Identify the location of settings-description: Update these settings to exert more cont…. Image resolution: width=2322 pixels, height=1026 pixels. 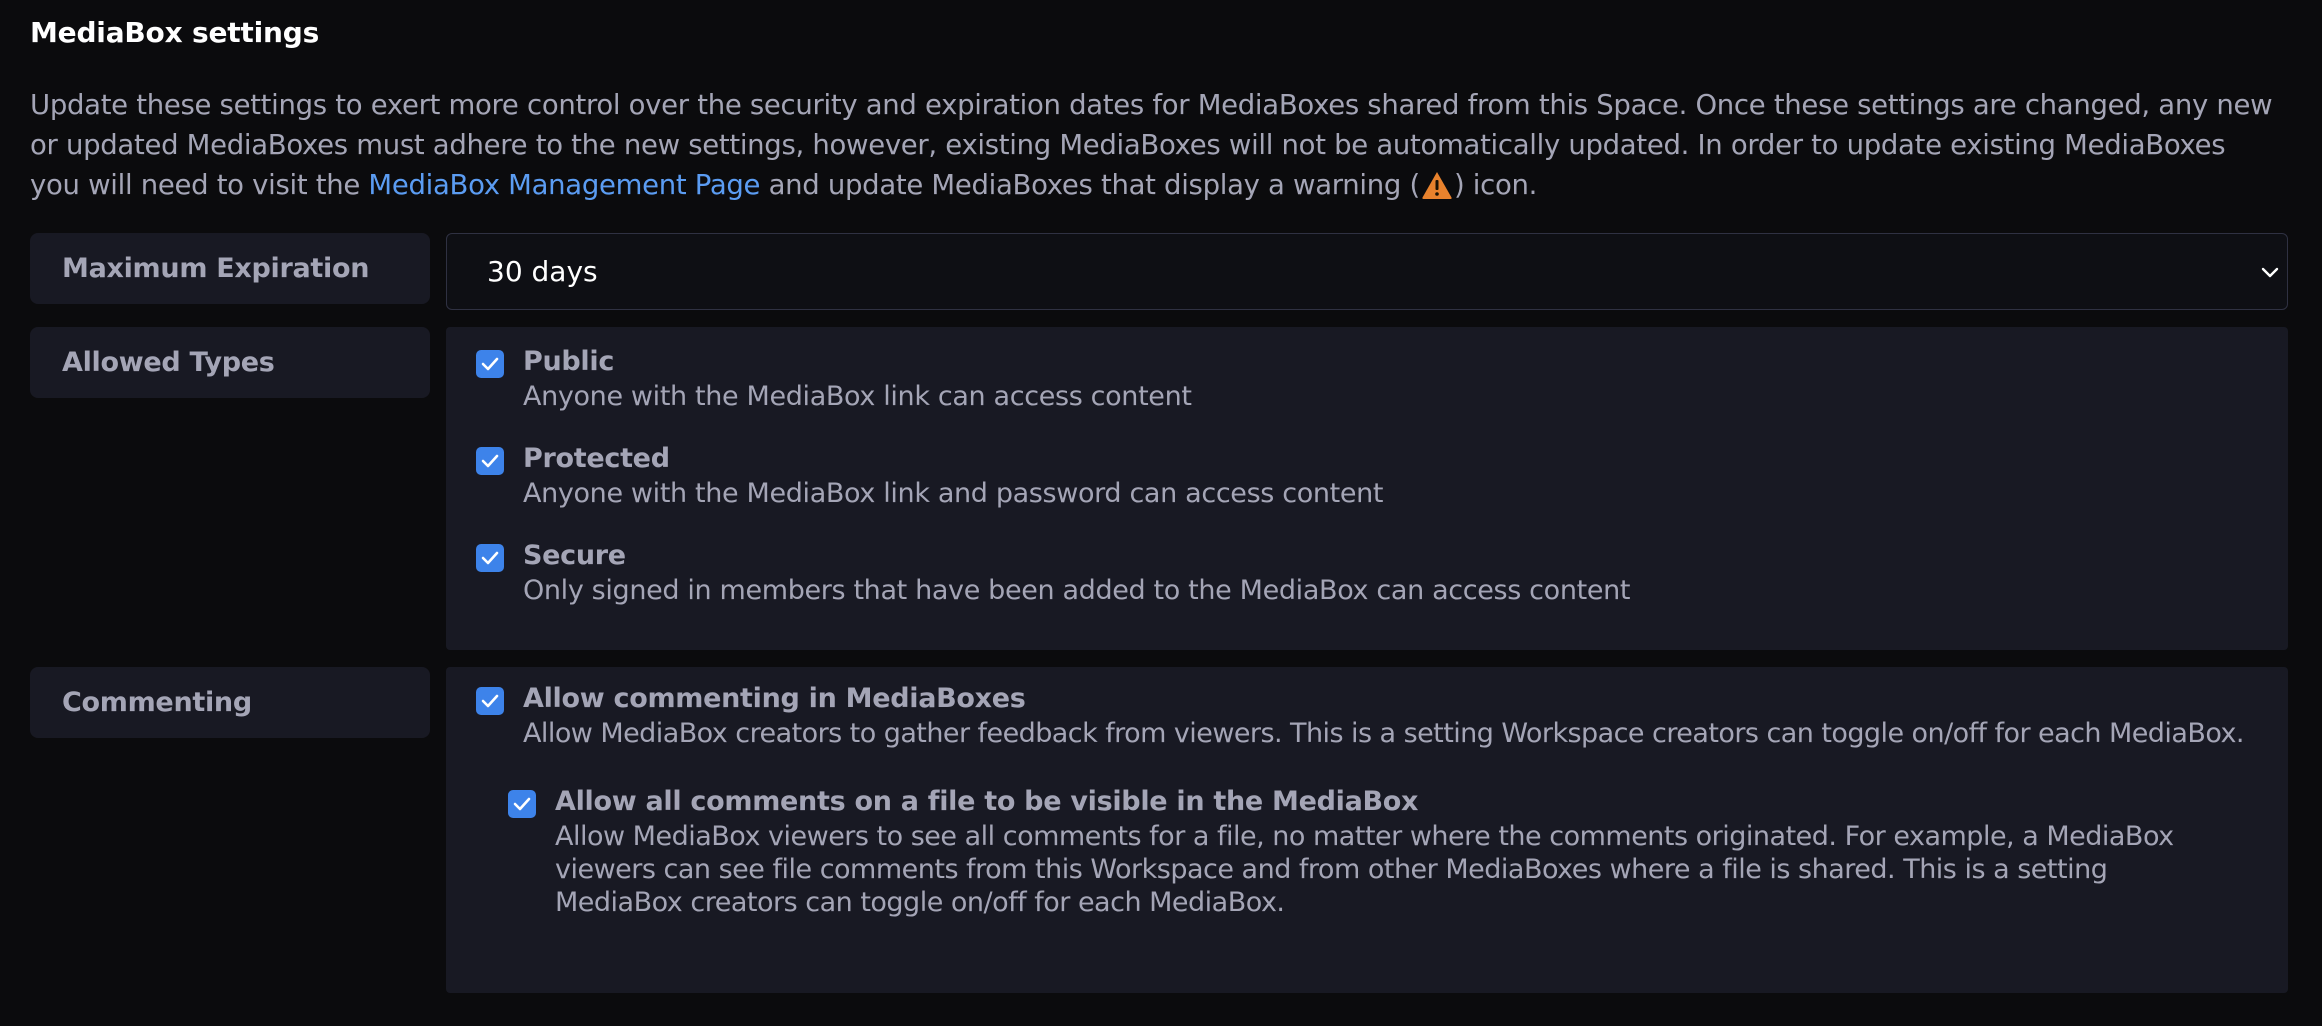
(1155, 148).